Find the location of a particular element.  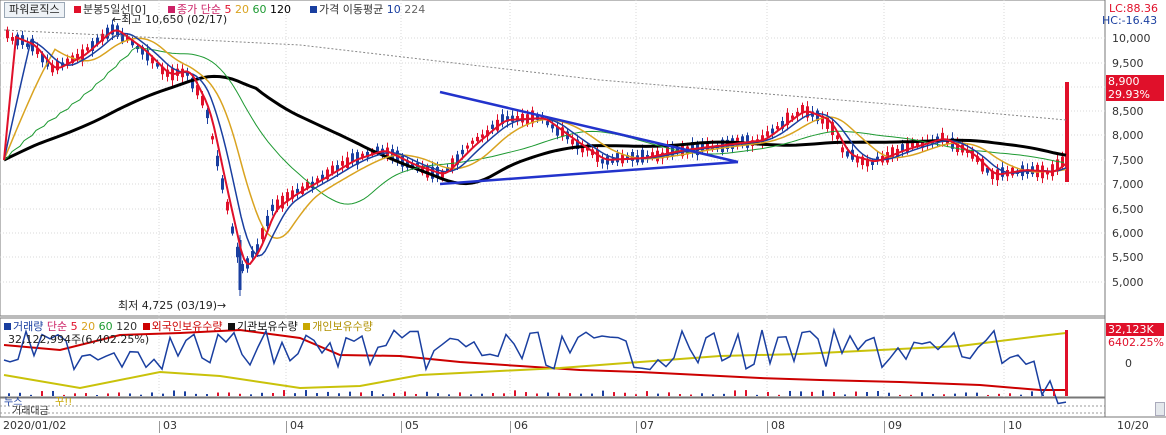

price-tick: 7,500 is located at coordinates (1128, 160).